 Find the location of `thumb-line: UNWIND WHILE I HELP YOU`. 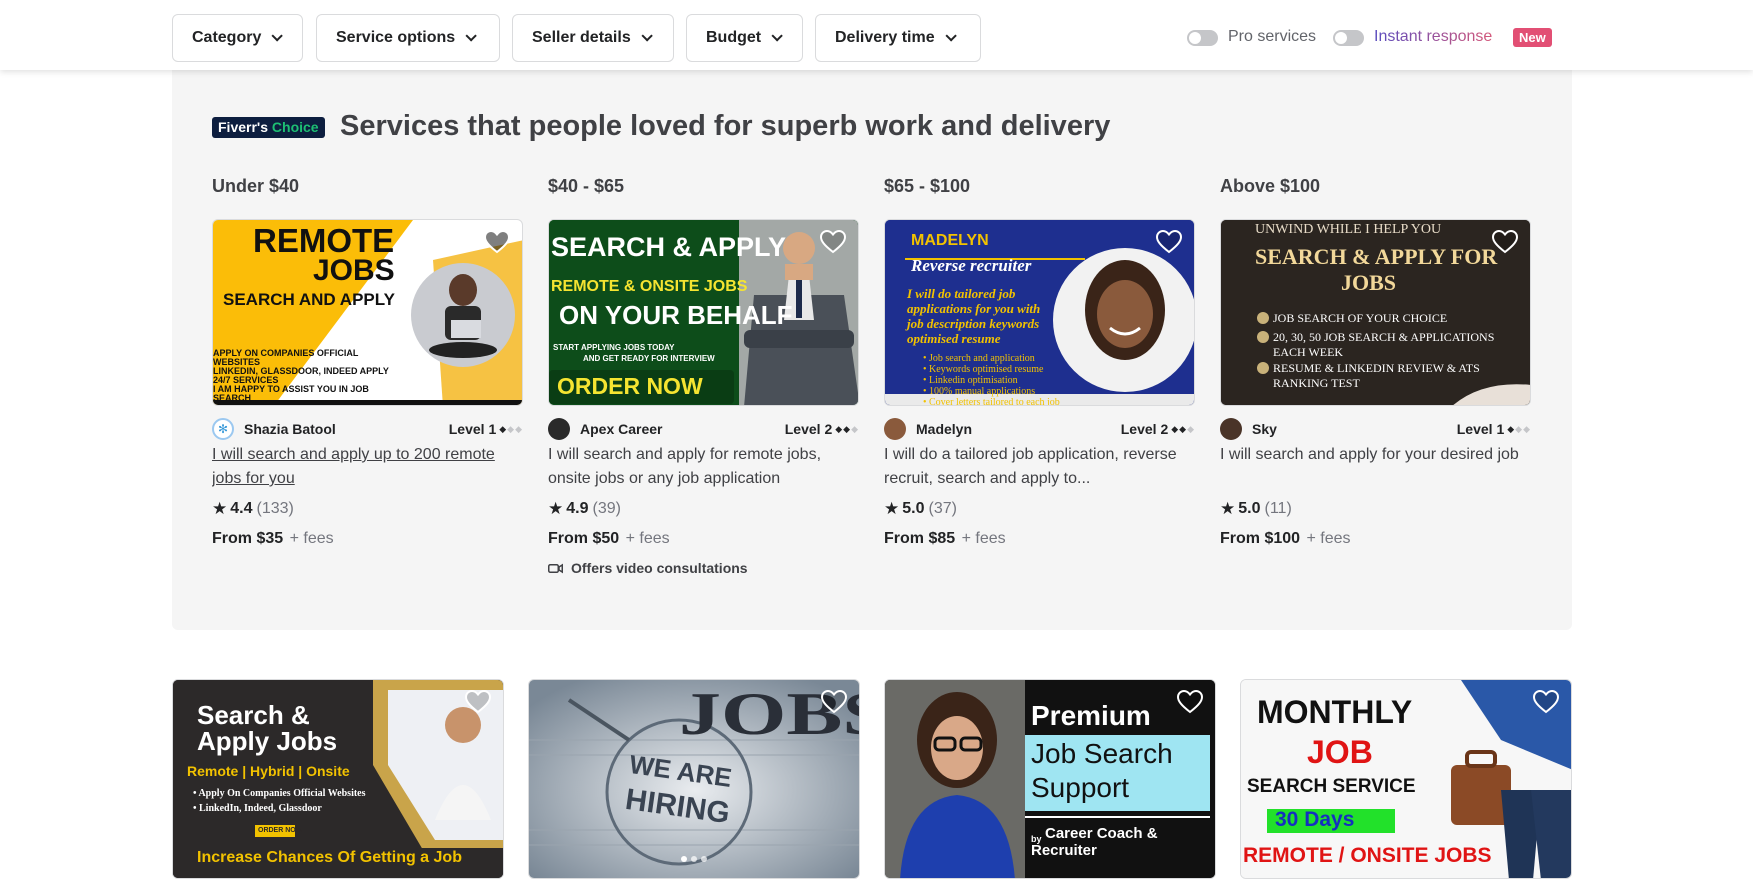

thumb-line: UNWIND WHILE I HELP YOU is located at coordinates (1348, 229).